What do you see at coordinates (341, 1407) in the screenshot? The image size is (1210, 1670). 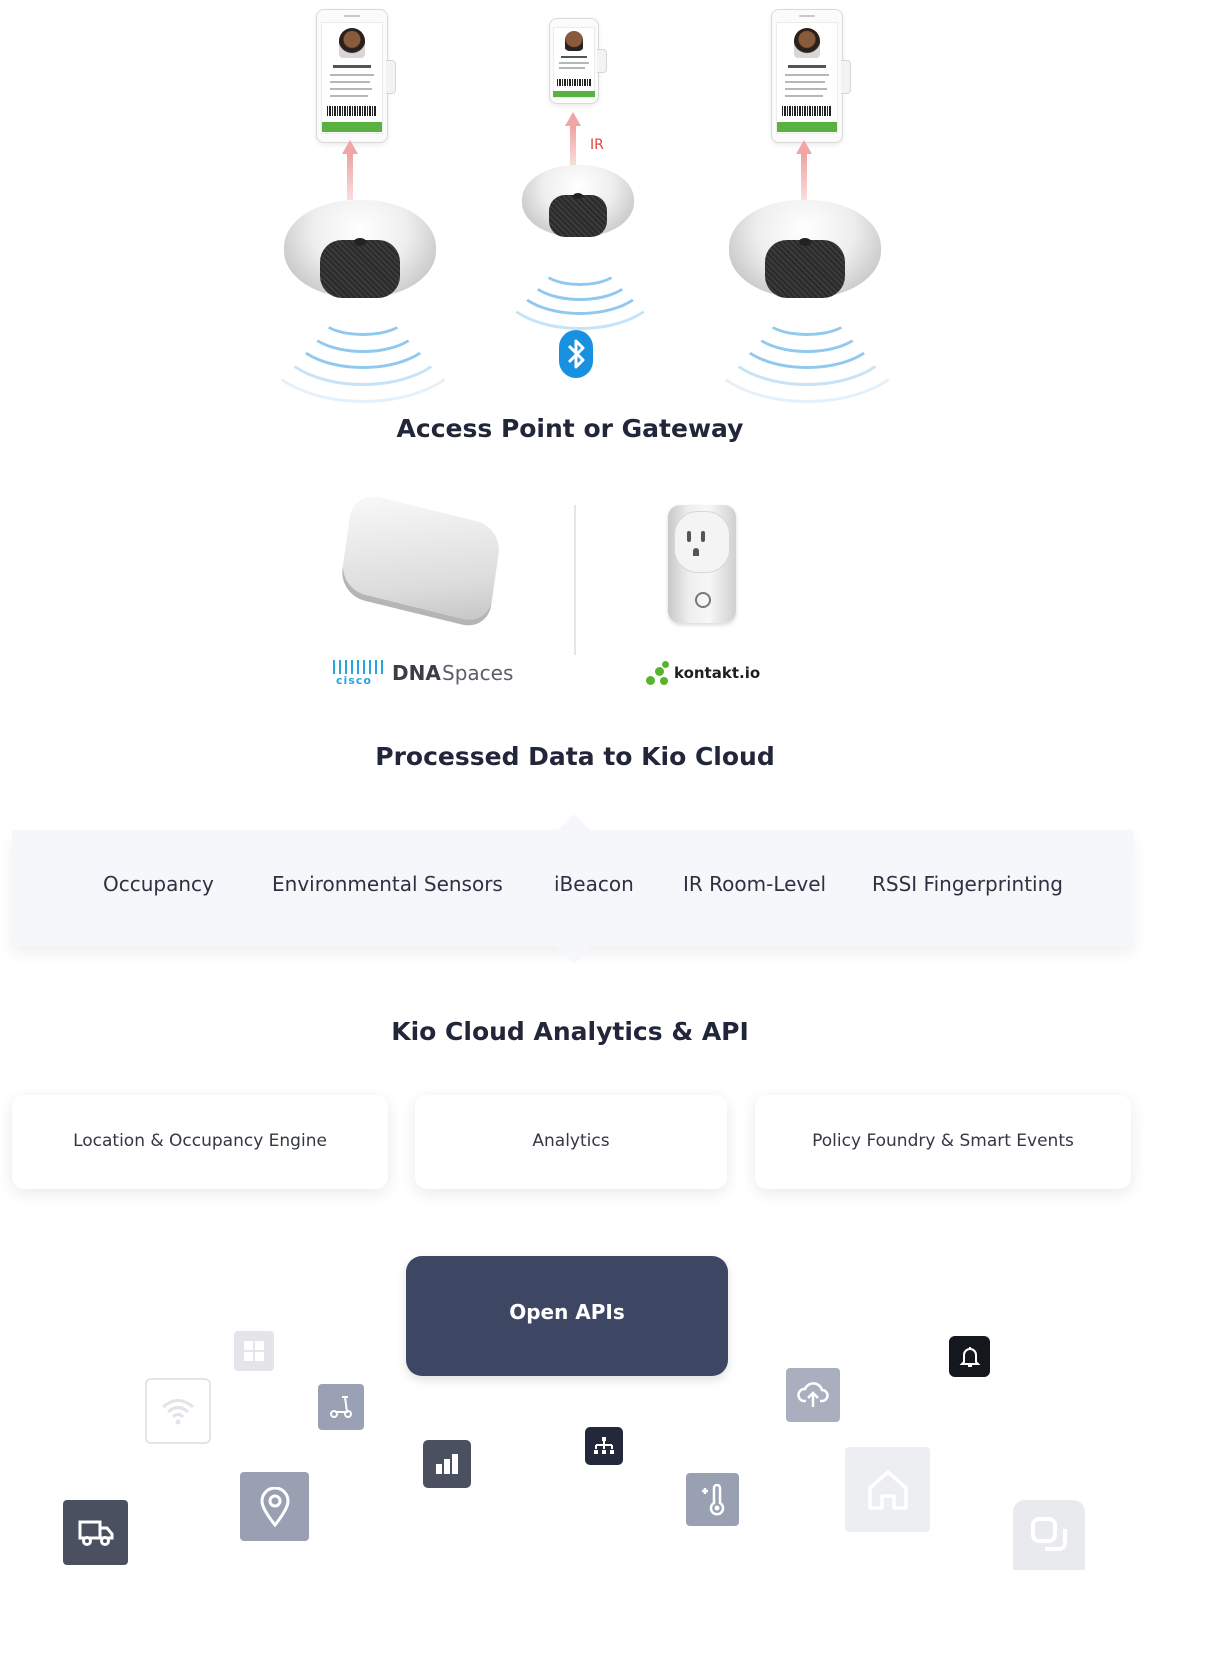 I see `scooter-icon` at bounding box center [341, 1407].